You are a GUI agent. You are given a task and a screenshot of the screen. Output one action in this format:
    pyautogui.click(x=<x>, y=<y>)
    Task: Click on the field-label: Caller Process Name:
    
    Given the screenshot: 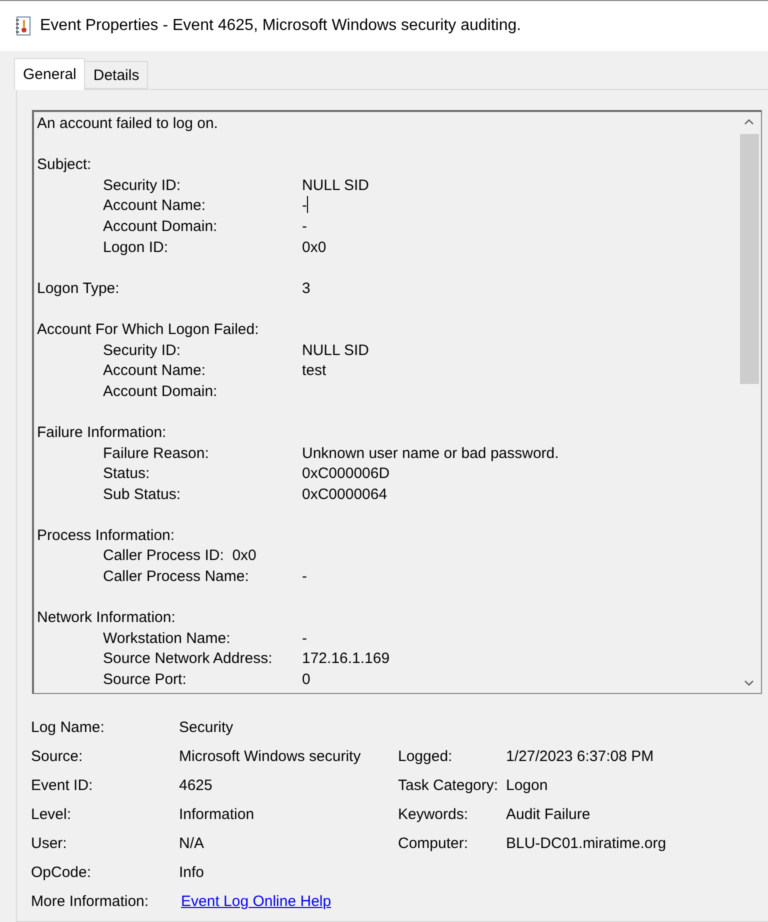 What is the action you would take?
    pyautogui.click(x=176, y=577)
    